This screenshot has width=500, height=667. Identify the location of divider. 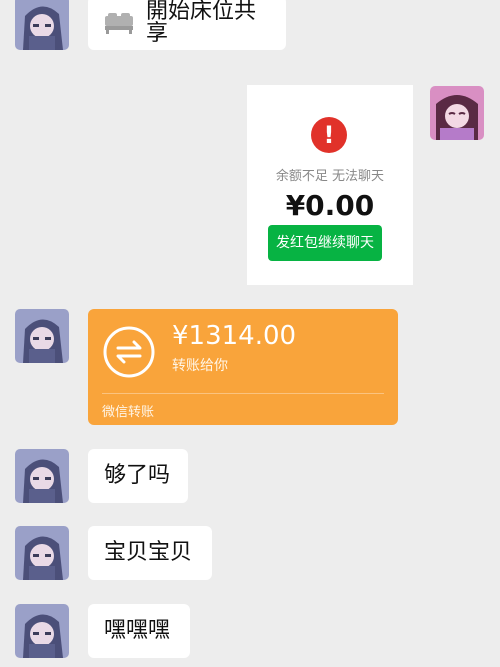
(243, 393).